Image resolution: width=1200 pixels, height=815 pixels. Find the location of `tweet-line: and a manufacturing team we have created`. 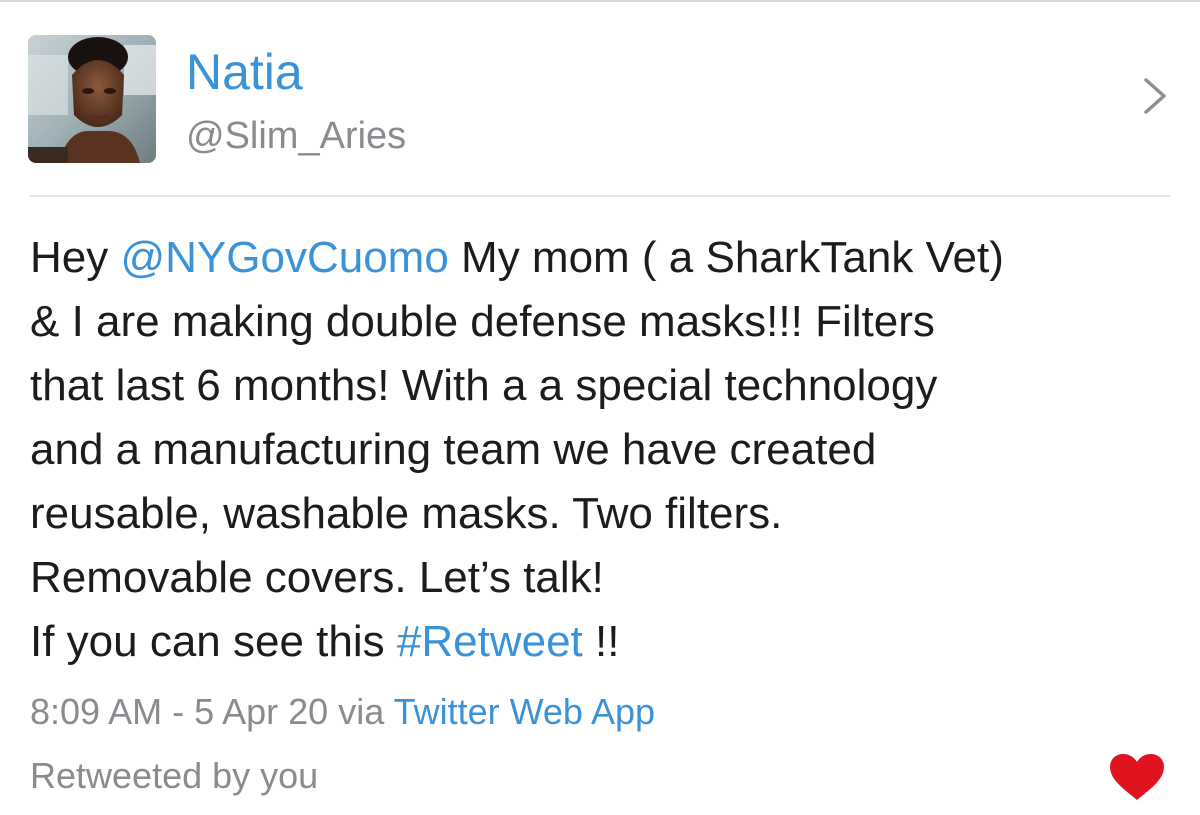

tweet-line: and a manufacturing team we have created is located at coordinates (605, 450).